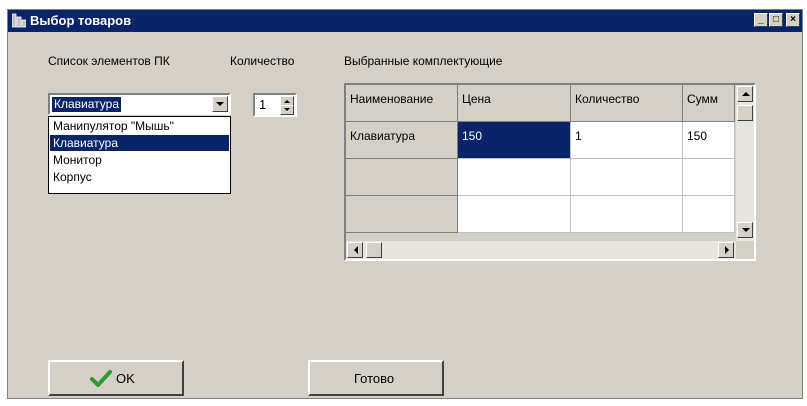 The image size is (807, 406). I want to click on list-item: Монитор, so click(139, 160).